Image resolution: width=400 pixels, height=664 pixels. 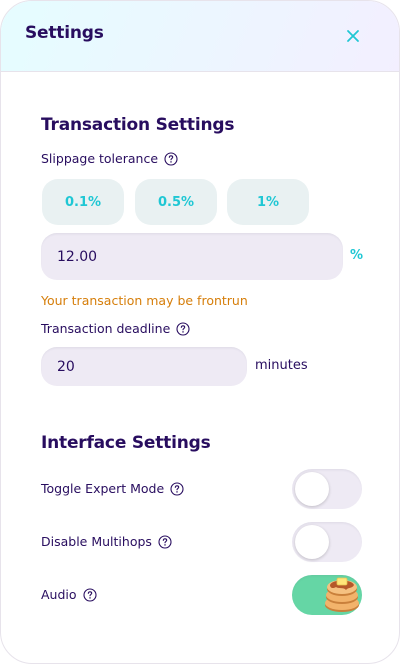 What do you see at coordinates (192, 256) in the screenshot?
I see `slippage-input: 12.00` at bounding box center [192, 256].